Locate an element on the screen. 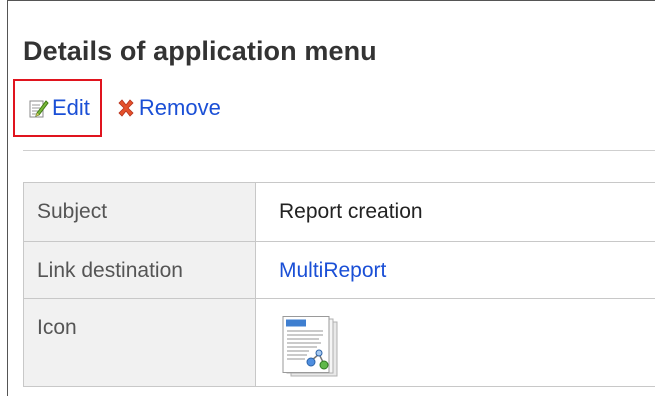  edit-label: Edit is located at coordinates (71, 107).